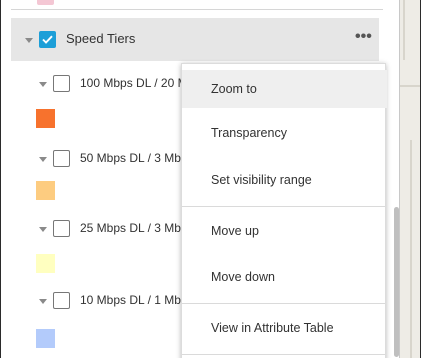 The width and height of the screenshot is (421, 358). Describe the element at coordinates (197, 9) in the screenshot. I see `divider` at that location.